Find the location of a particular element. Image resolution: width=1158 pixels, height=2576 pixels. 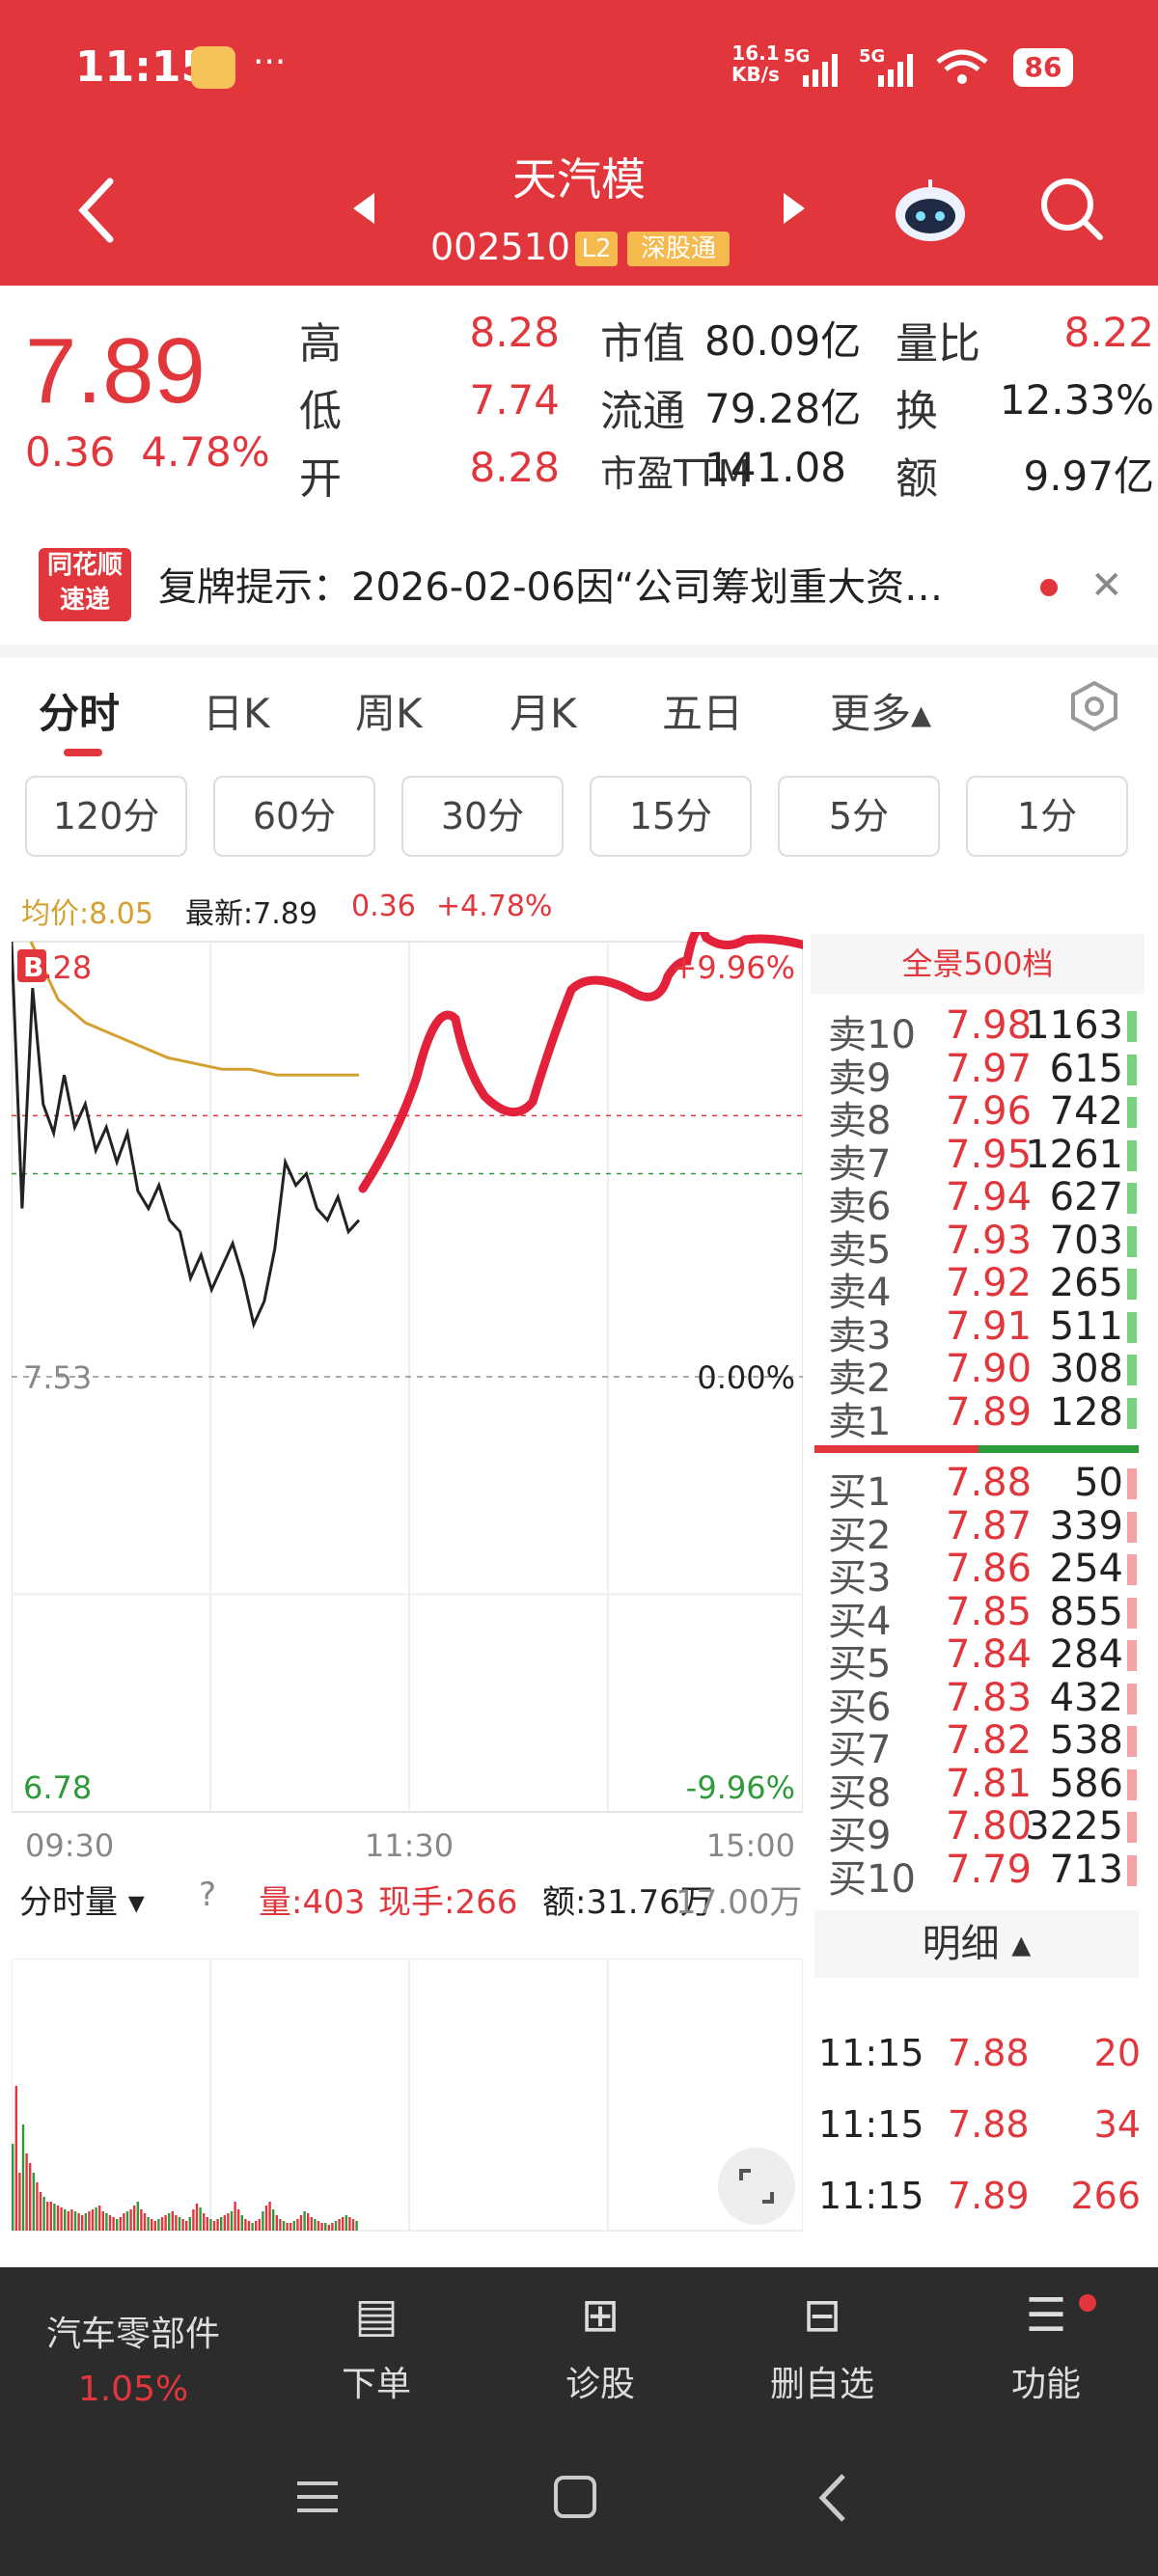

tab-4: 五日 is located at coordinates (702, 710).